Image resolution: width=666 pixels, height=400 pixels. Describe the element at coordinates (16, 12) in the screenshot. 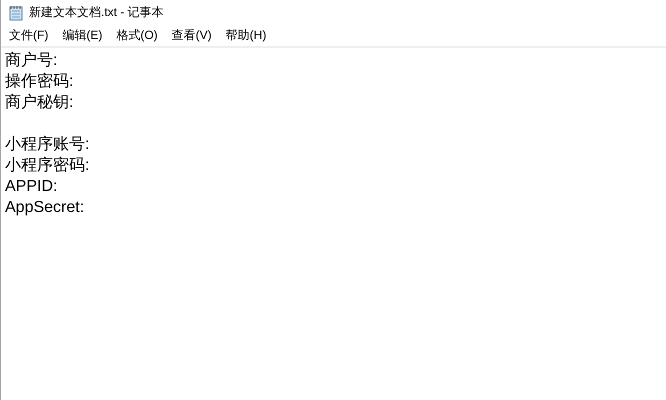

I see `notepad-icon` at that location.